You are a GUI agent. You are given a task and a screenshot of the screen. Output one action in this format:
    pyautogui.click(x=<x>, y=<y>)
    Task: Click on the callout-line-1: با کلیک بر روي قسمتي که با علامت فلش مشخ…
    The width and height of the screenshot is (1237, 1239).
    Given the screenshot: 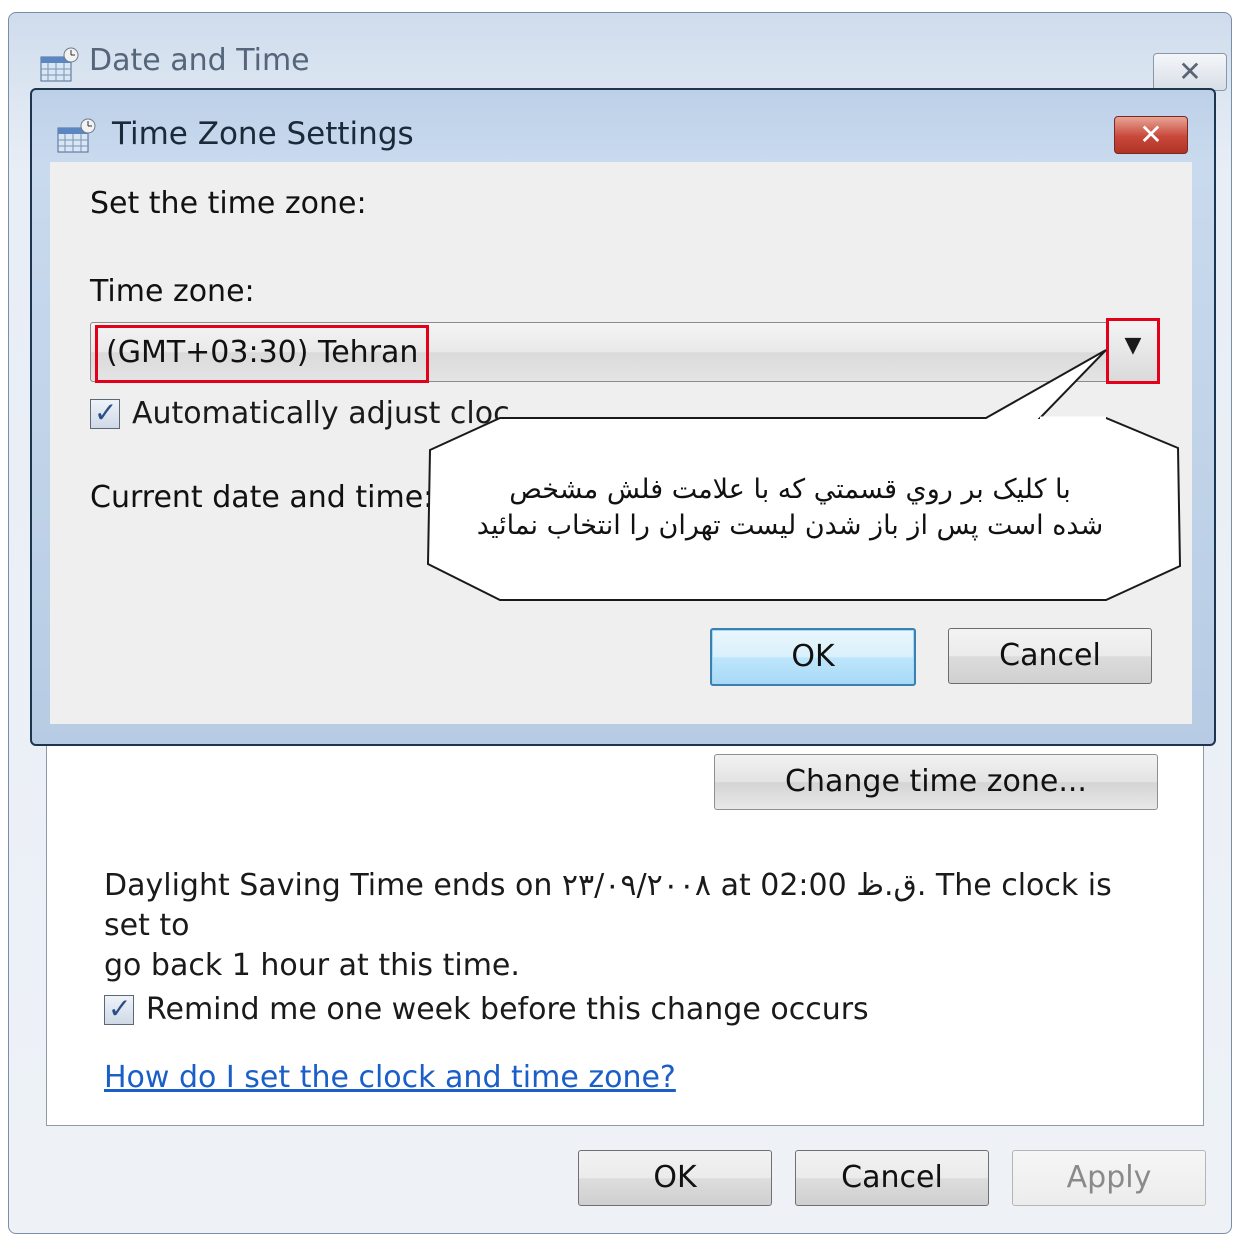 What is the action you would take?
    pyautogui.click(x=790, y=489)
    